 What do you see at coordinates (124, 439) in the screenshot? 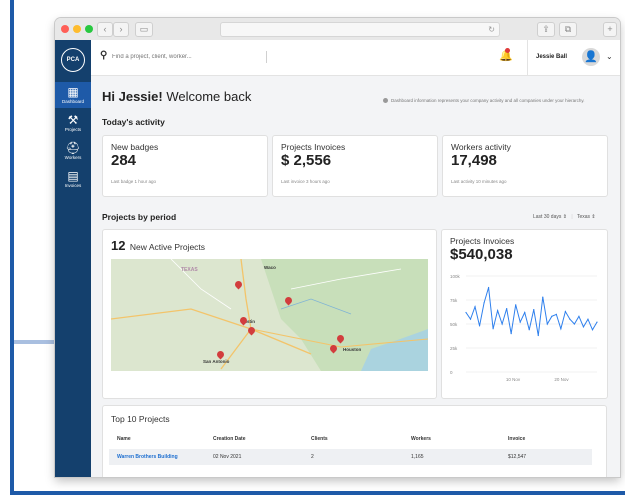
I see `column-header-name: Name` at bounding box center [124, 439].